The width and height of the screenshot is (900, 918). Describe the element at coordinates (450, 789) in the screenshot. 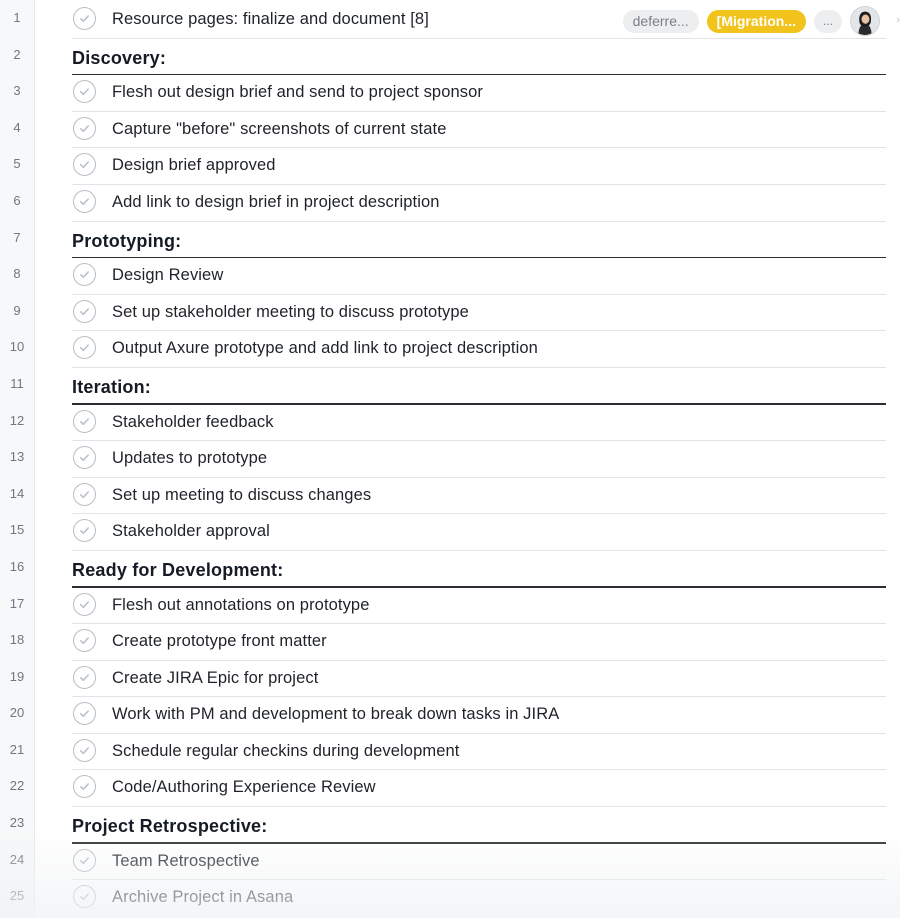

I see `task-row: 22 Code/Authoring Experience Review` at that location.